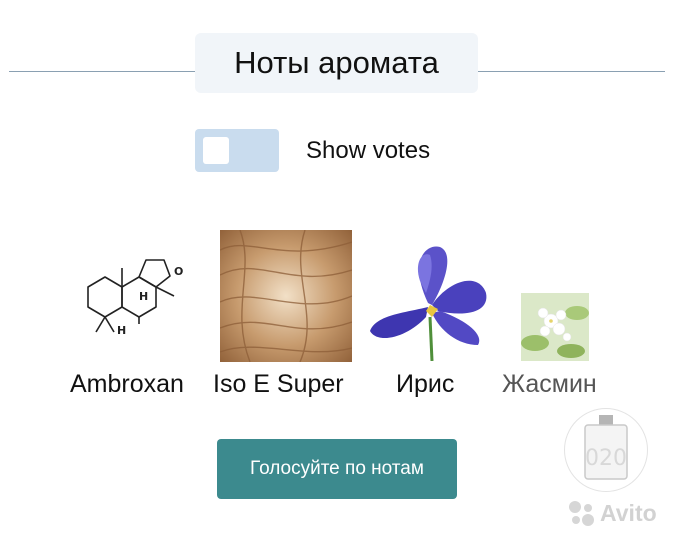 This screenshot has height=540, width=674. What do you see at coordinates (127, 384) in the screenshot?
I see `note-label: Ambroxan` at bounding box center [127, 384].